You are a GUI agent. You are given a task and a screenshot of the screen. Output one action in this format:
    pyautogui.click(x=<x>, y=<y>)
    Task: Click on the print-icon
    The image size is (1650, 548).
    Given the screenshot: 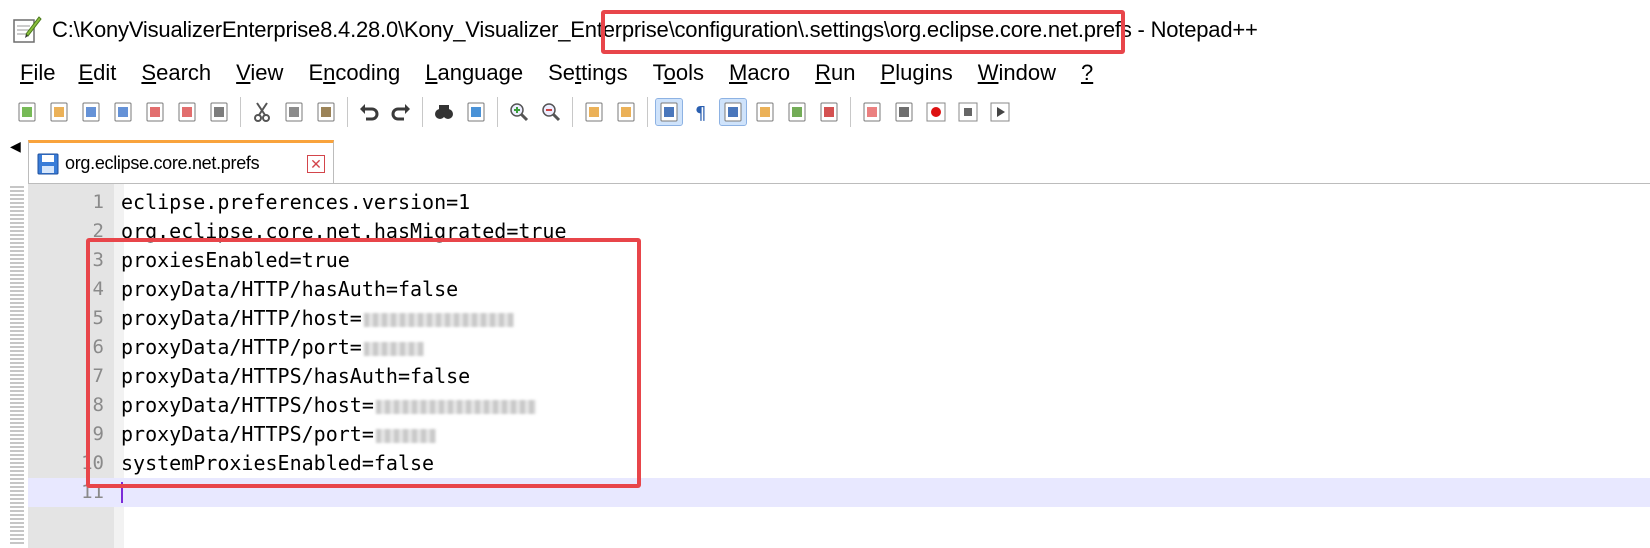 What is the action you would take?
    pyautogui.click(x=219, y=112)
    